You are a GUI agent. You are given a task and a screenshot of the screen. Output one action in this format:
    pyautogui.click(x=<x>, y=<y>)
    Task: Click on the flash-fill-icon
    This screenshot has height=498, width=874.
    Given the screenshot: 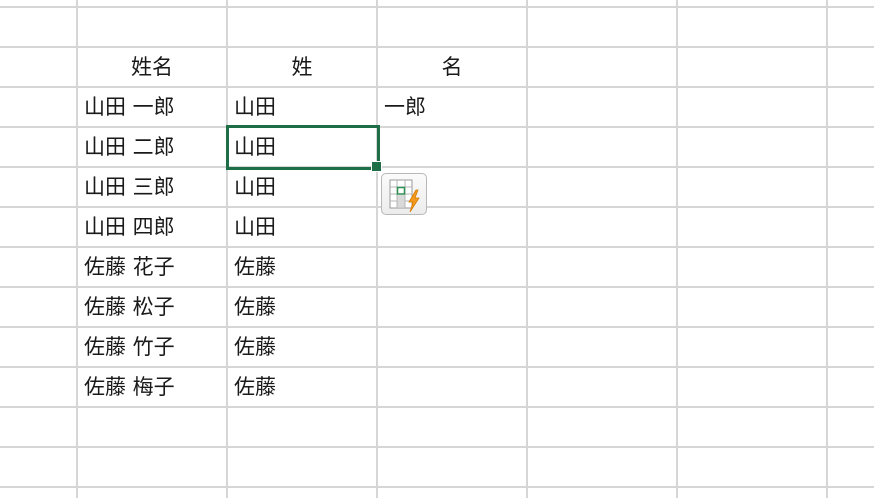 What is the action you would take?
    pyautogui.click(x=404, y=196)
    